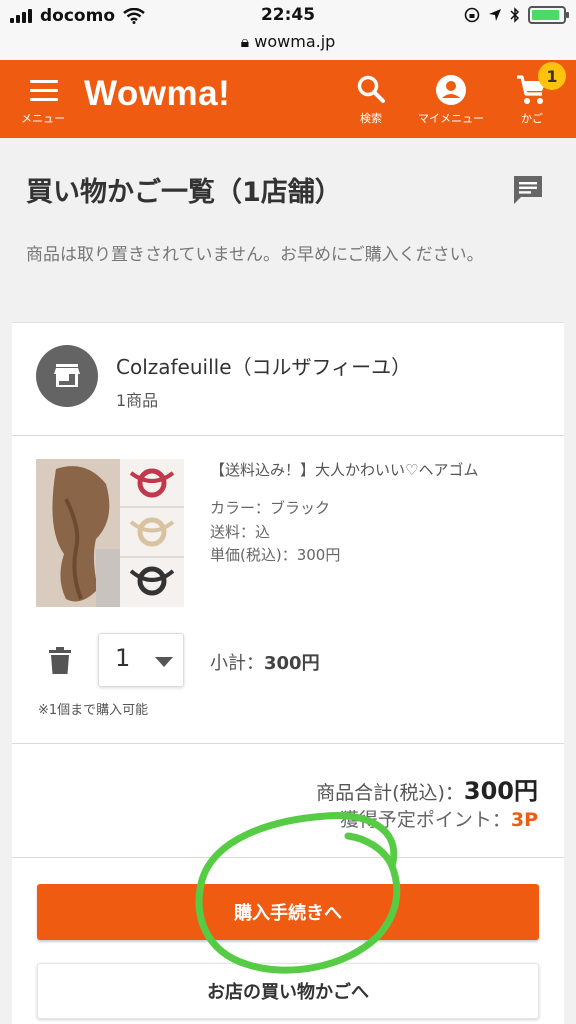 Image resolution: width=576 pixels, height=1024 pixels. I want to click on rotation-lock-icon, so click(472, 15).